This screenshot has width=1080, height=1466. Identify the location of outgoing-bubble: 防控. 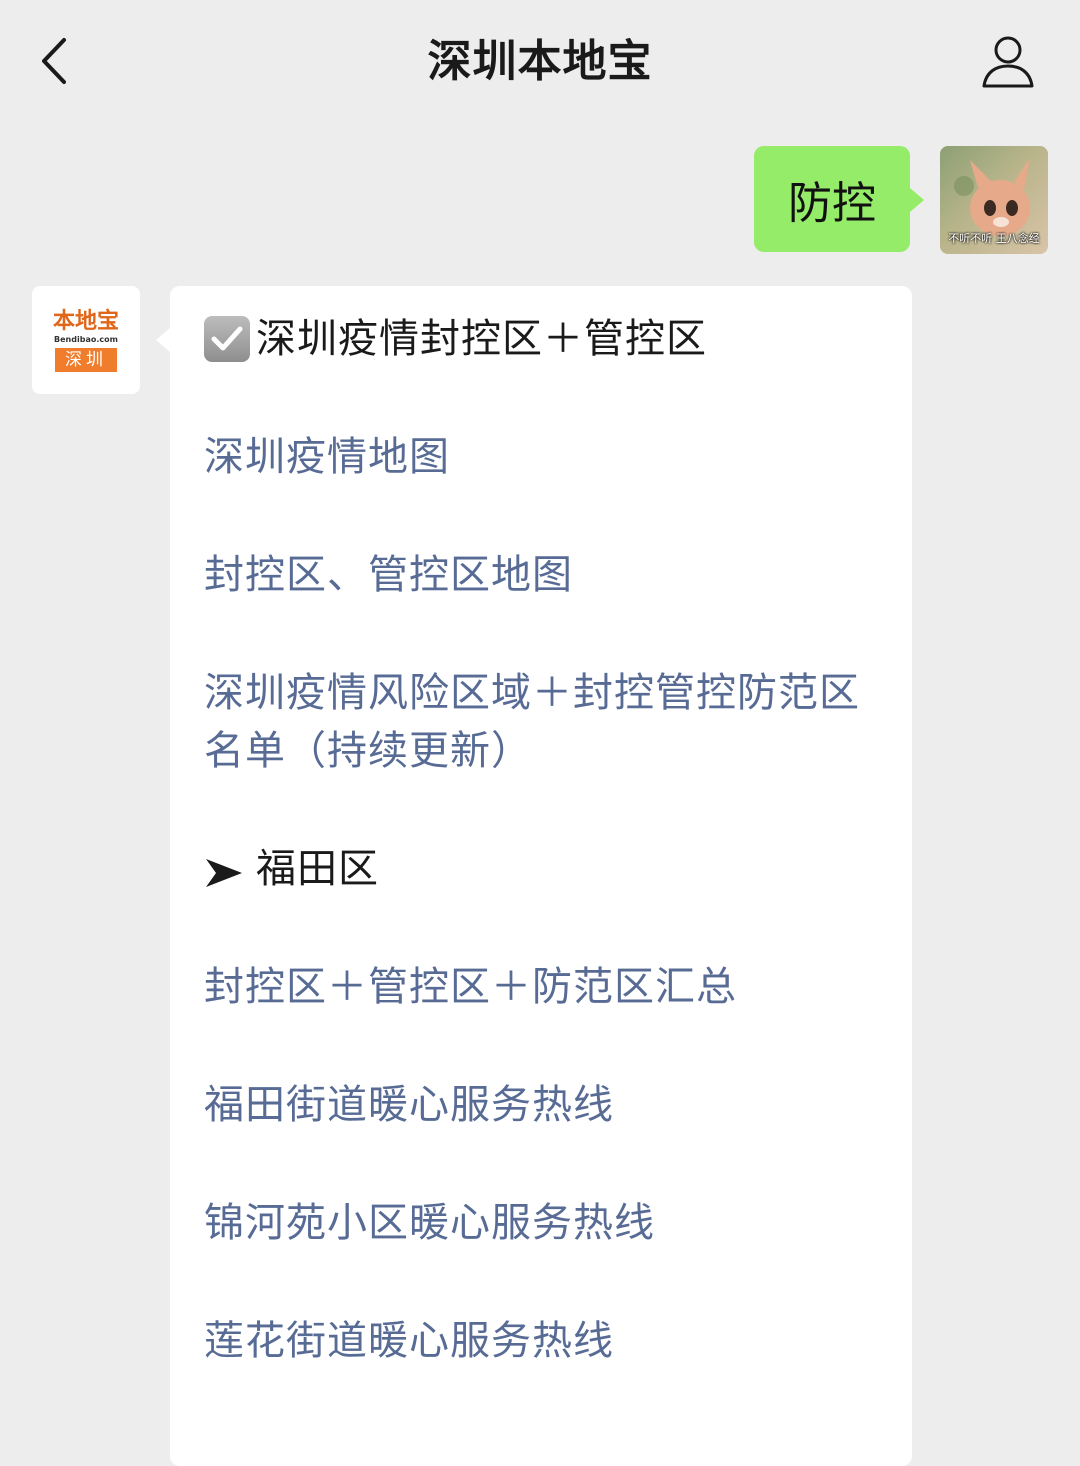
(839, 199).